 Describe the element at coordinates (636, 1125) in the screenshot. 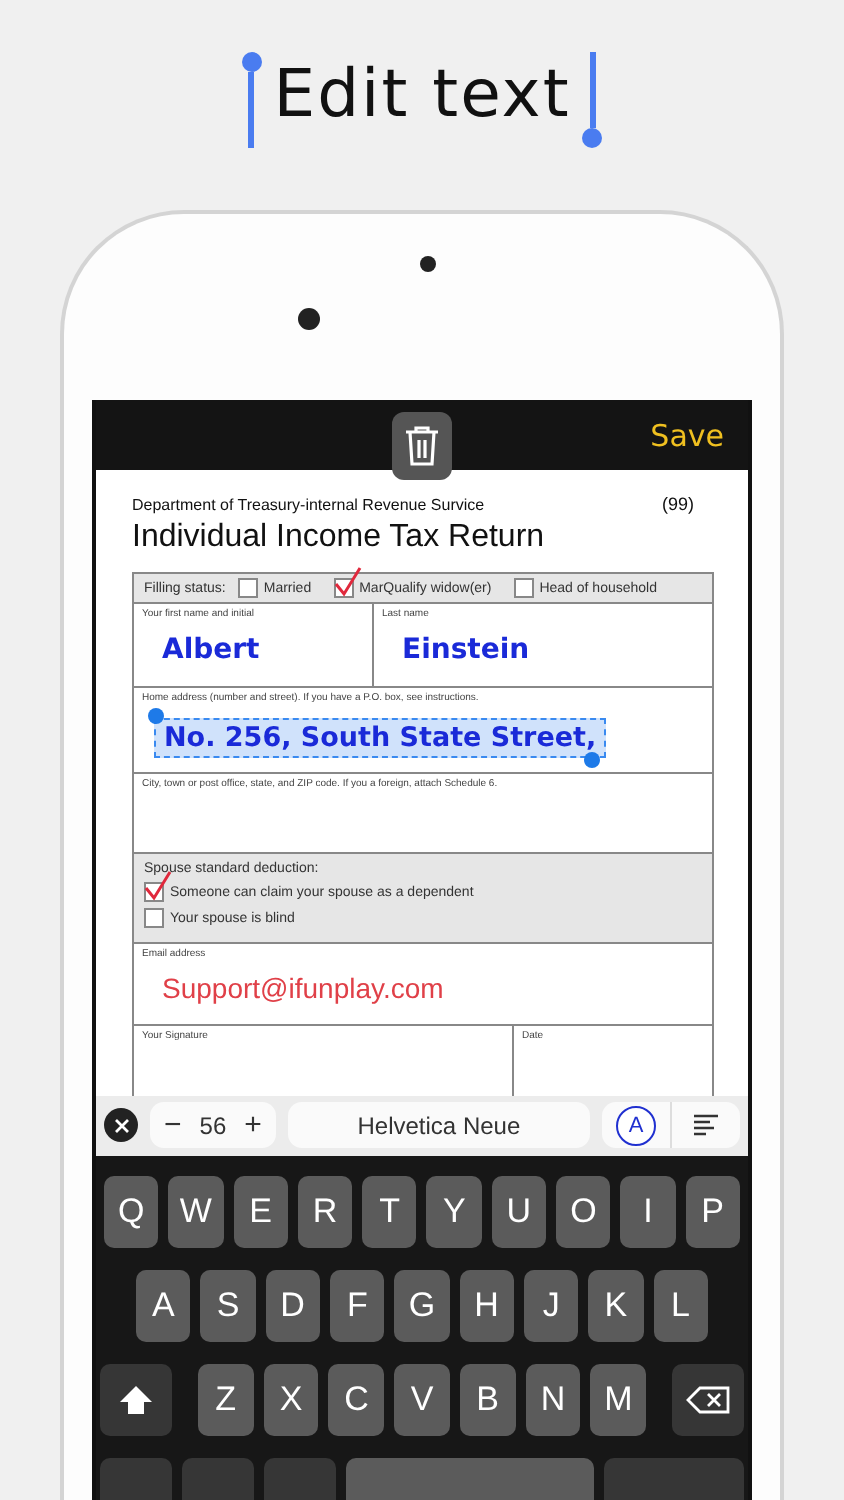

I see `text-color-button: A` at that location.